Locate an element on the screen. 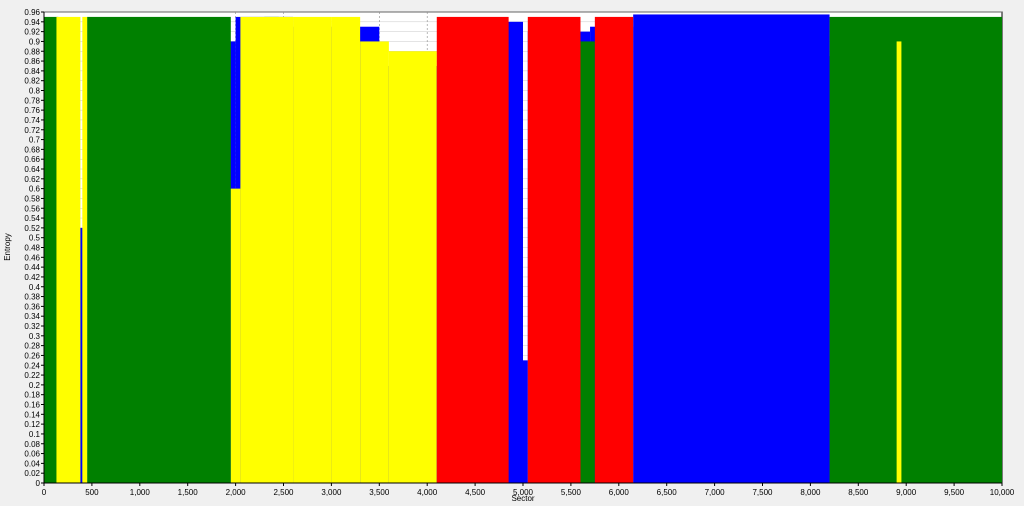  y-tick-label: 0.42 is located at coordinates (32, 277).